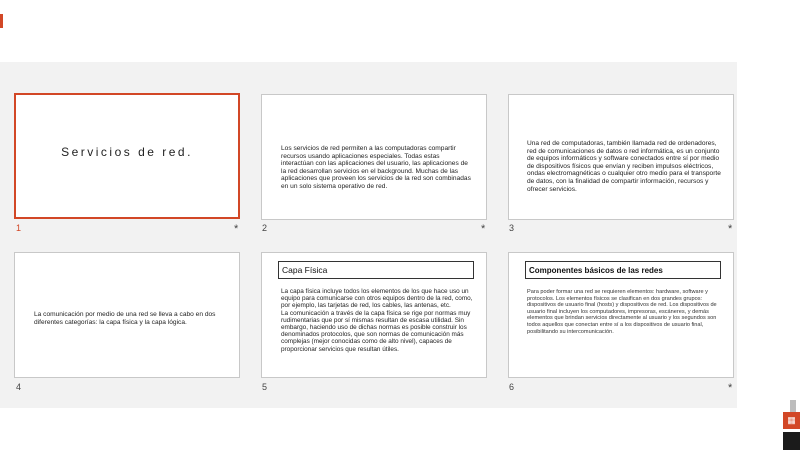 The height and width of the screenshot is (450, 800). I want to click on slide-number-2: 2, so click(265, 228).